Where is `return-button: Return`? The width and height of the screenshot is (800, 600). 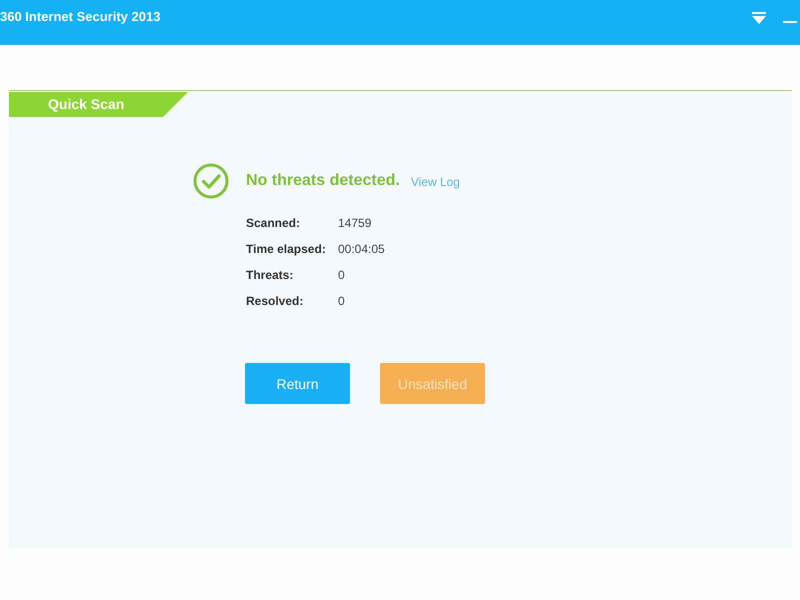
return-button: Return is located at coordinates (297, 383).